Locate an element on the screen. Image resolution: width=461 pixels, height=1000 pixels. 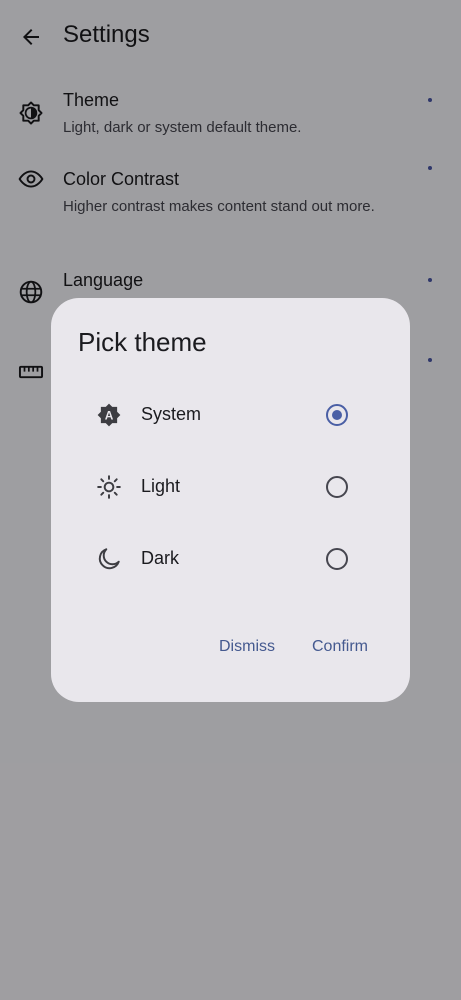
option-label: Light is located at coordinates (161, 486).